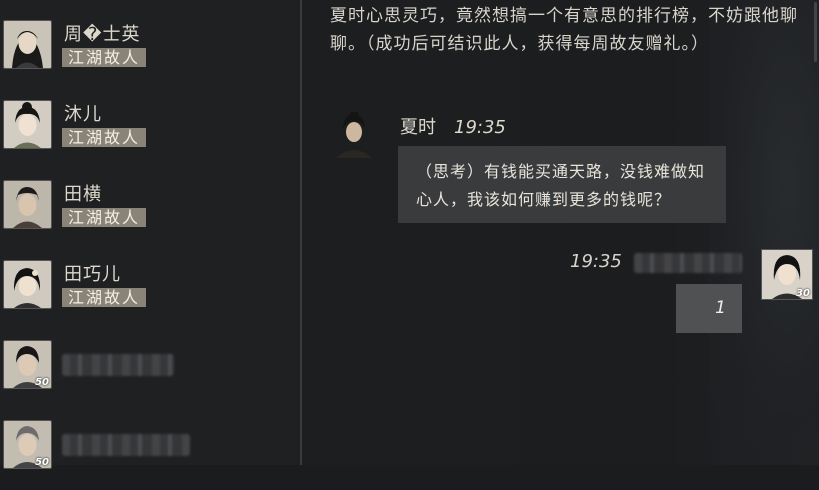  What do you see at coordinates (453, 126) in the screenshot?
I see `npc-sender: 夏时 19:35` at bounding box center [453, 126].